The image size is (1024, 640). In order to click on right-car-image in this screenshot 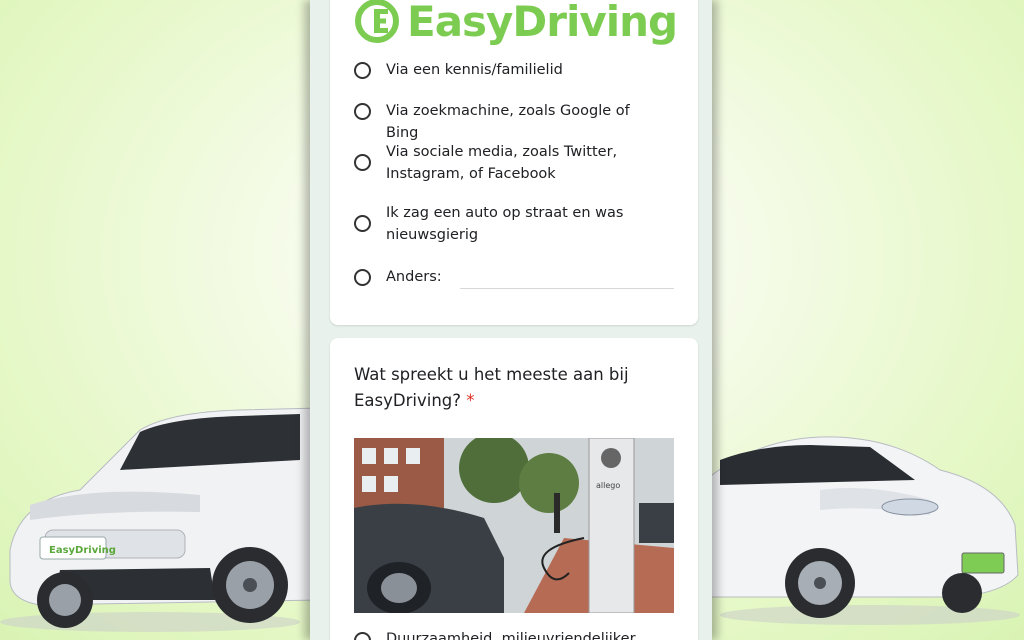, I will do `click(860, 530)`.